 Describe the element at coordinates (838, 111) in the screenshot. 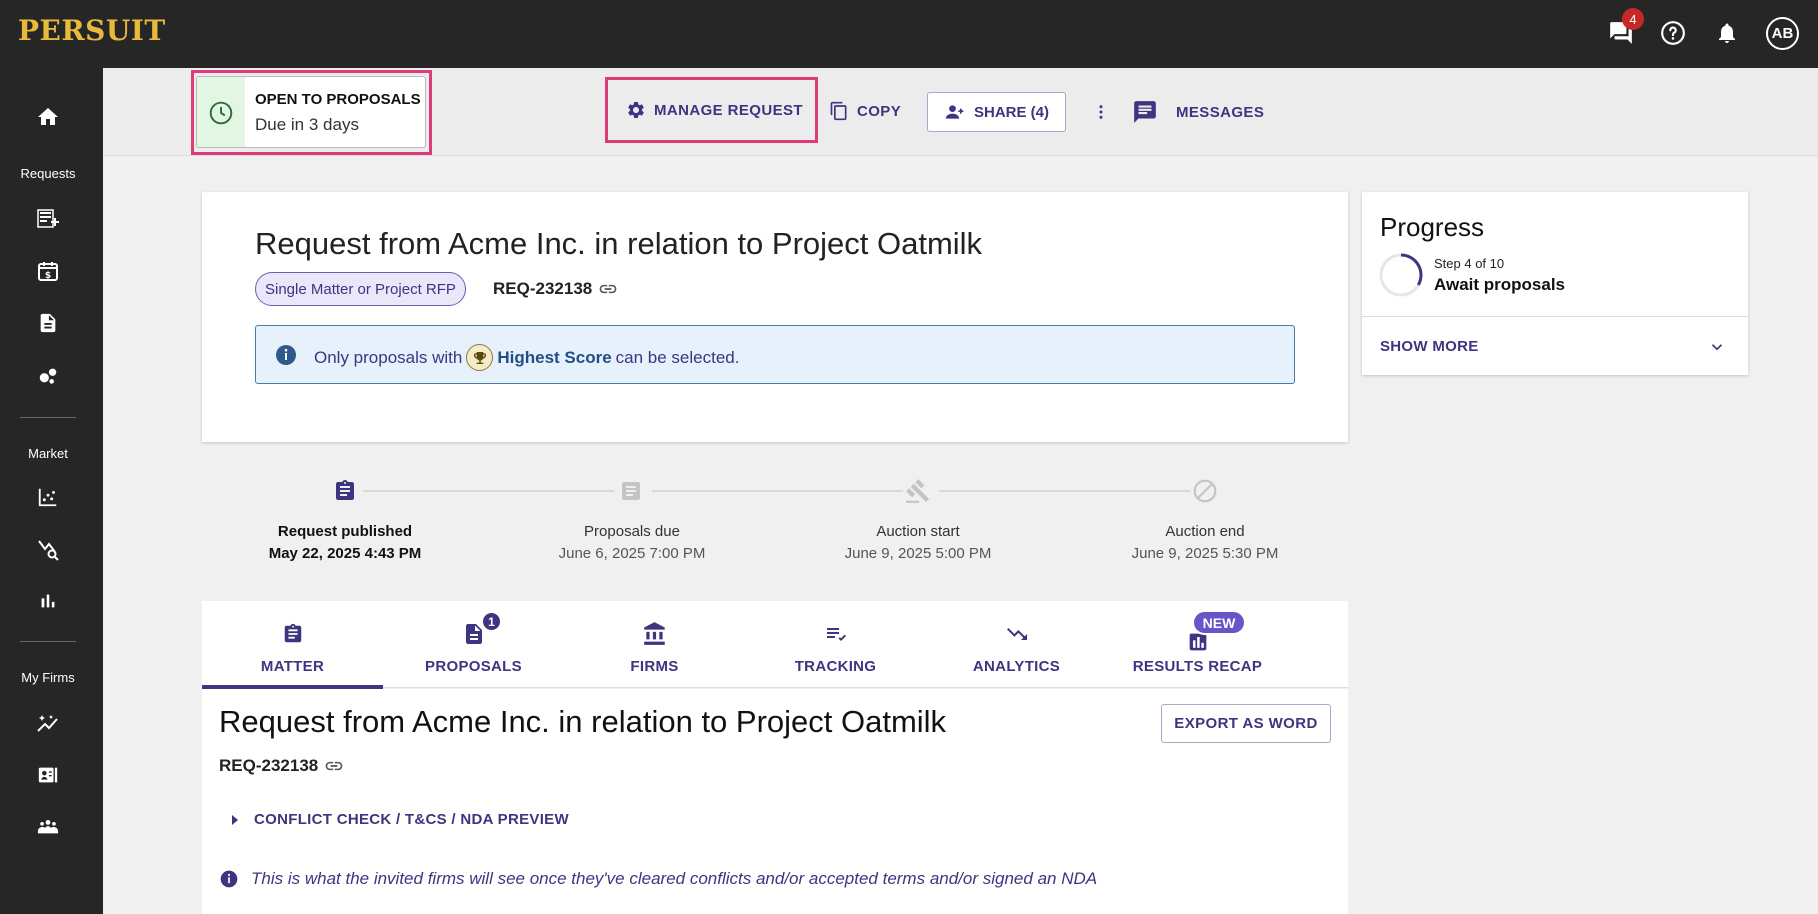

I see `copy-icon` at that location.